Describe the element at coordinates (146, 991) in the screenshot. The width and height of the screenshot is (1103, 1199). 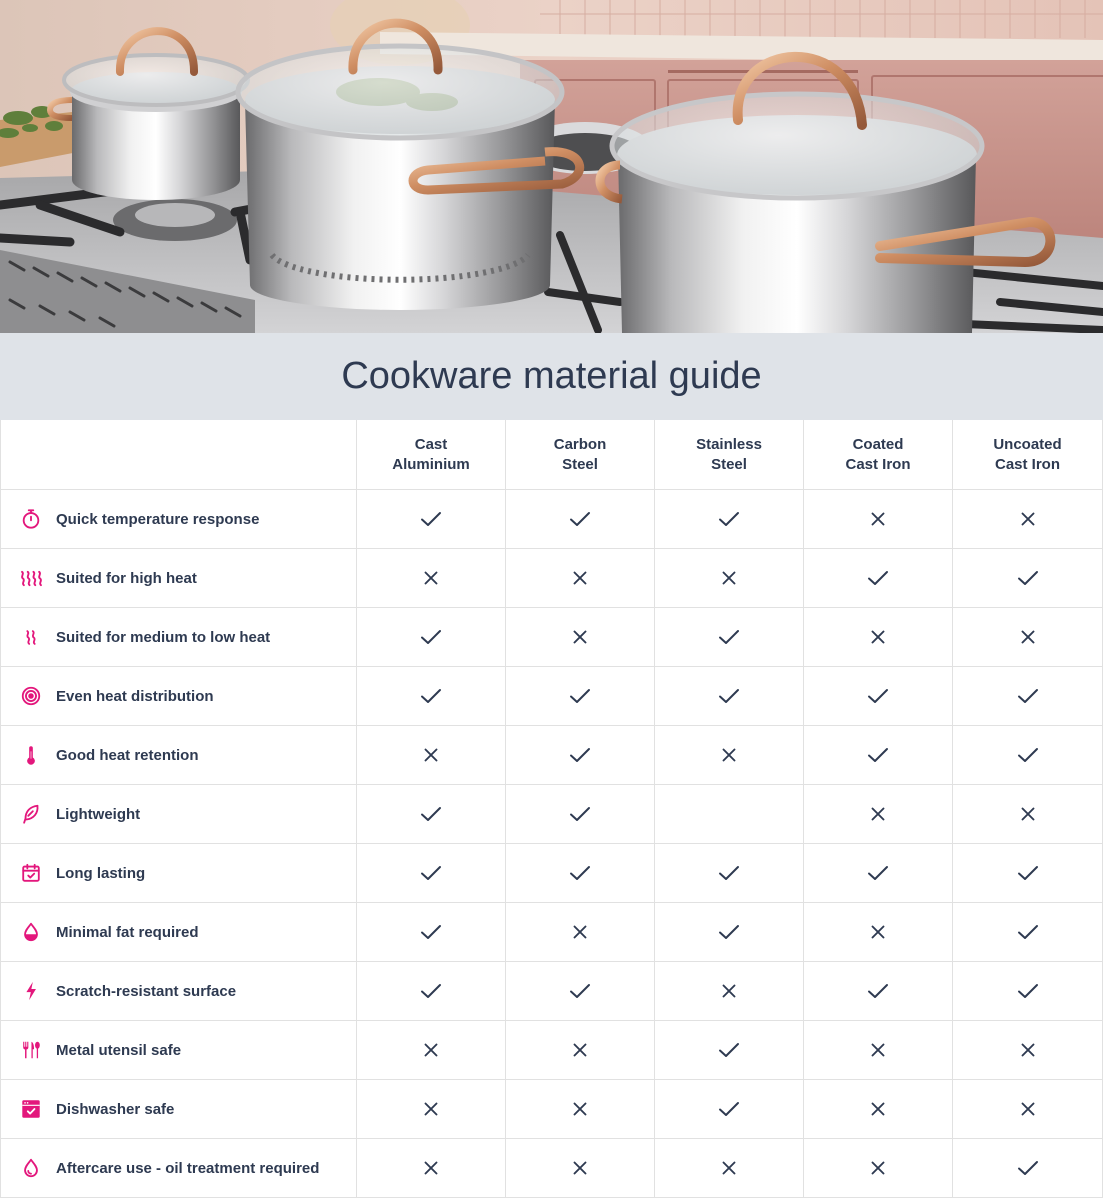
I see `row-label: Scratch-resistant surface` at that location.